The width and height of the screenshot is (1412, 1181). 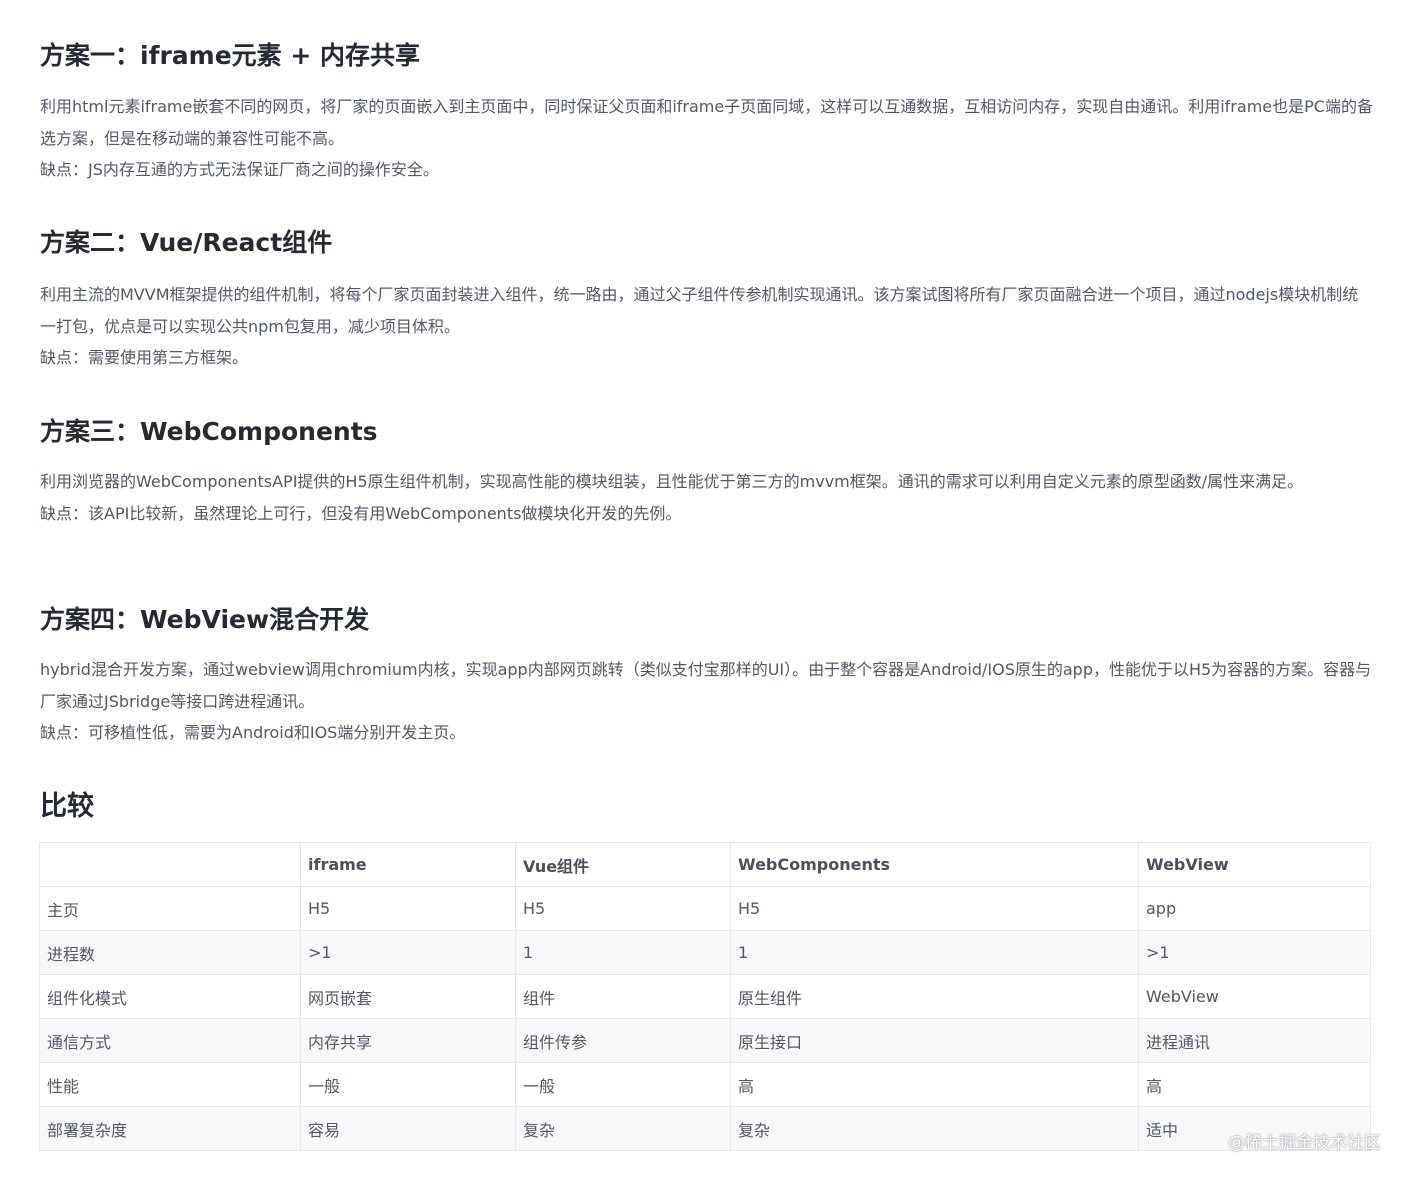 What do you see at coordinates (408, 864) in the screenshot?
I see `table-header-cell: iframe` at bounding box center [408, 864].